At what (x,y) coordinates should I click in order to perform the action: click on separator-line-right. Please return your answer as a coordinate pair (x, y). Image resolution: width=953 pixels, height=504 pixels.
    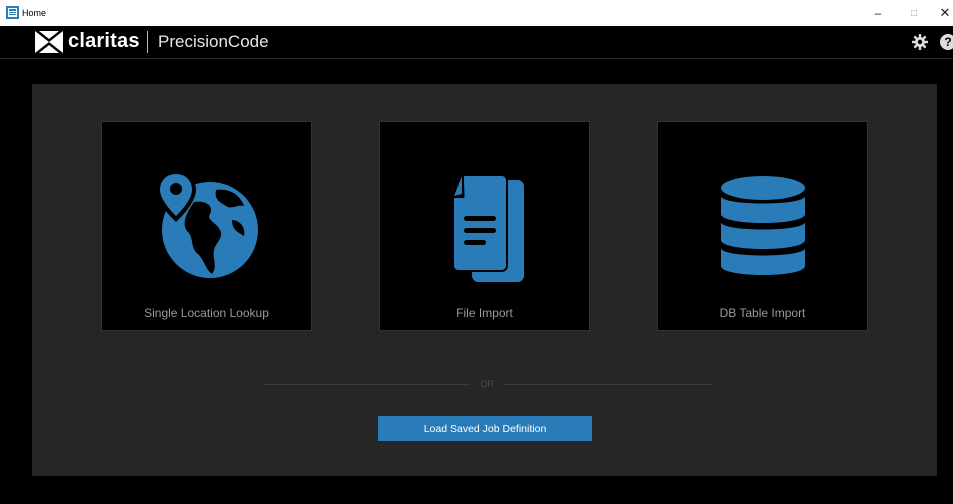
    Looking at the image, I should click on (608, 384).